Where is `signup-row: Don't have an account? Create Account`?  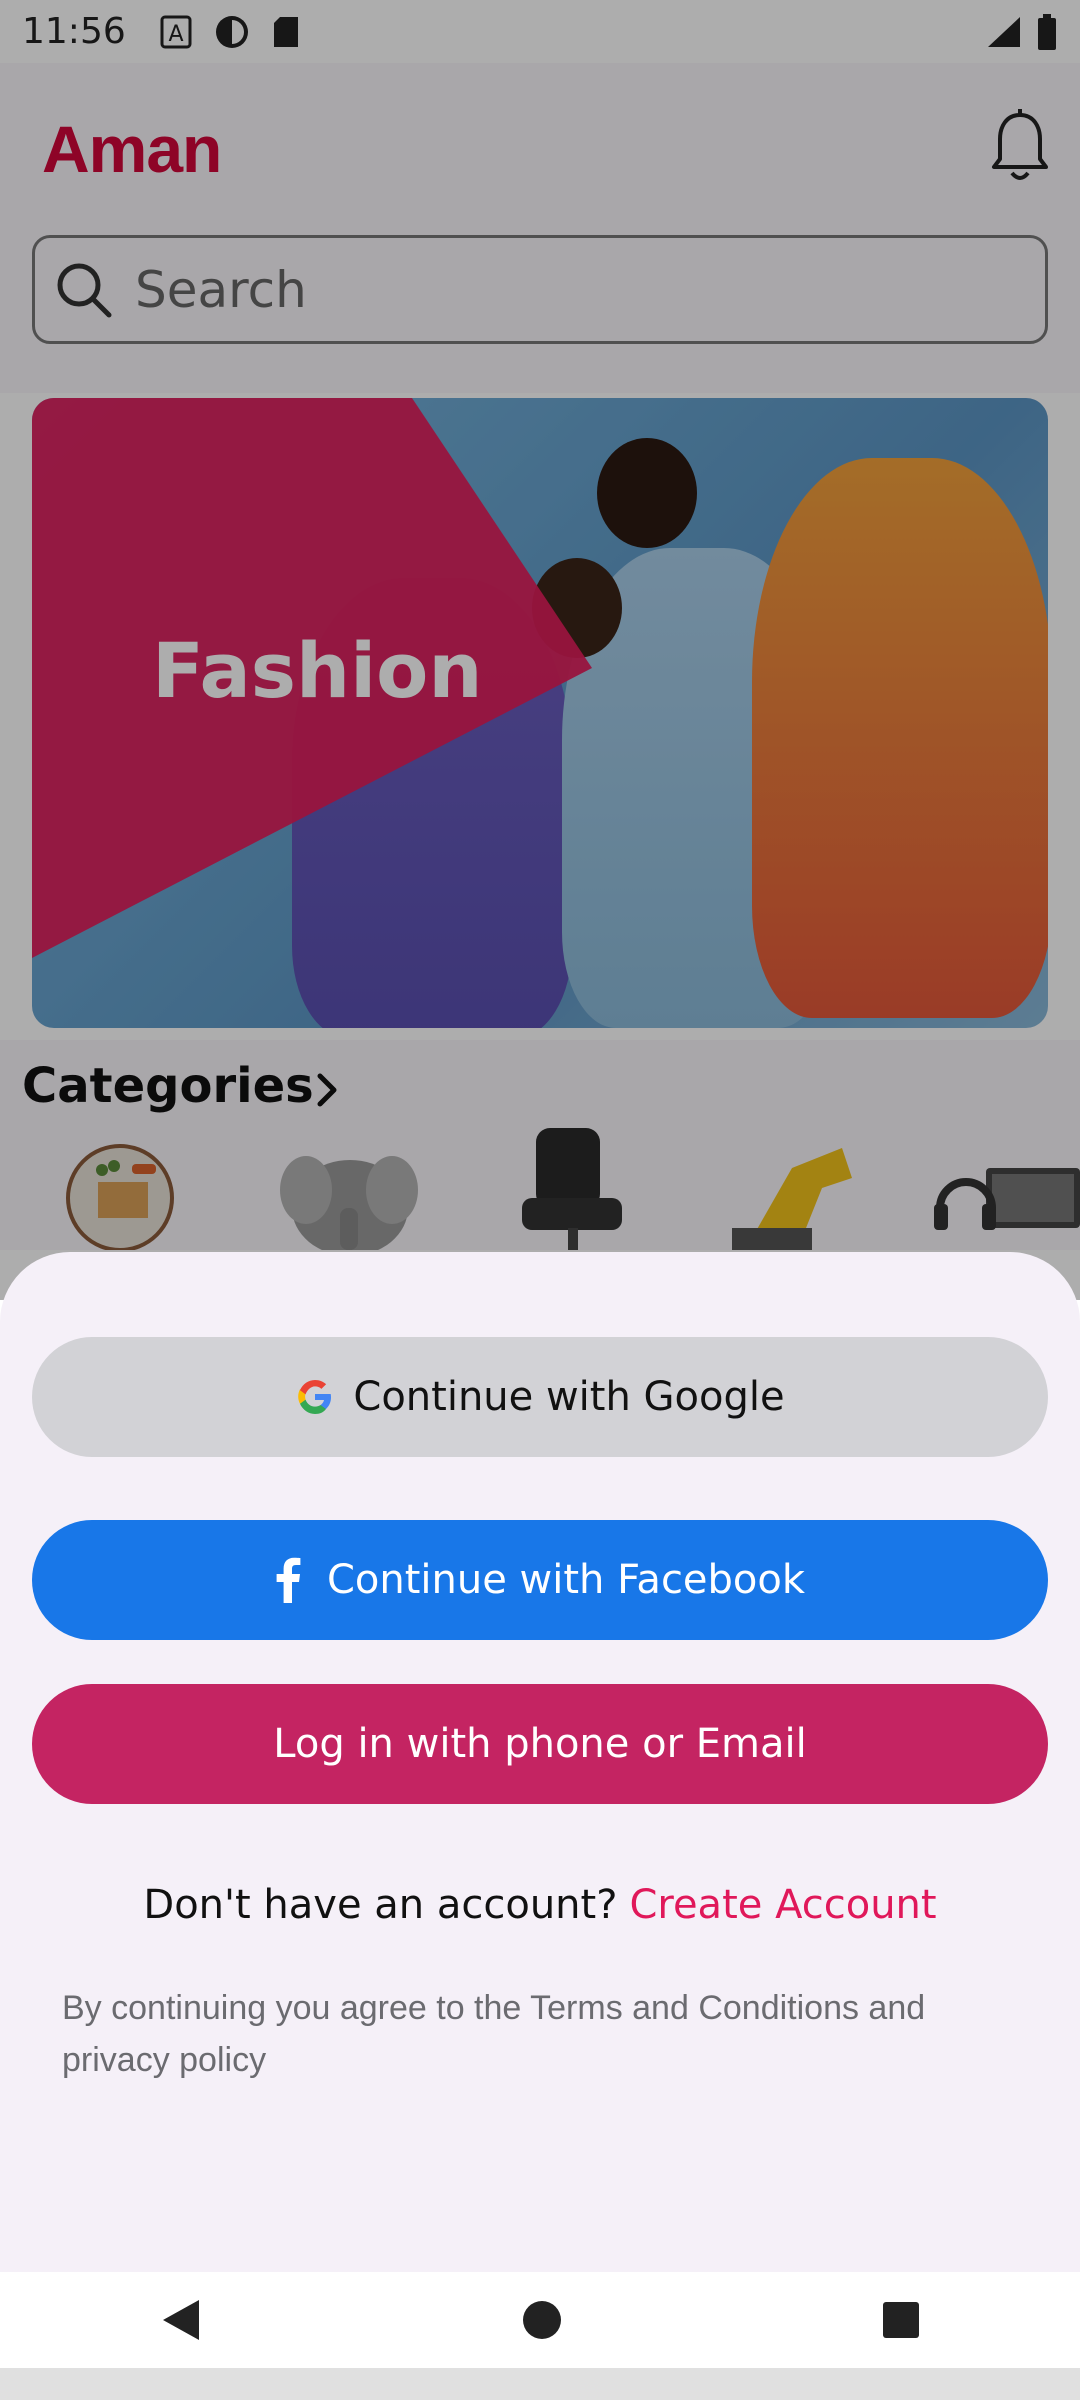
signup-row: Don't have an account? Create Account is located at coordinates (540, 1905).